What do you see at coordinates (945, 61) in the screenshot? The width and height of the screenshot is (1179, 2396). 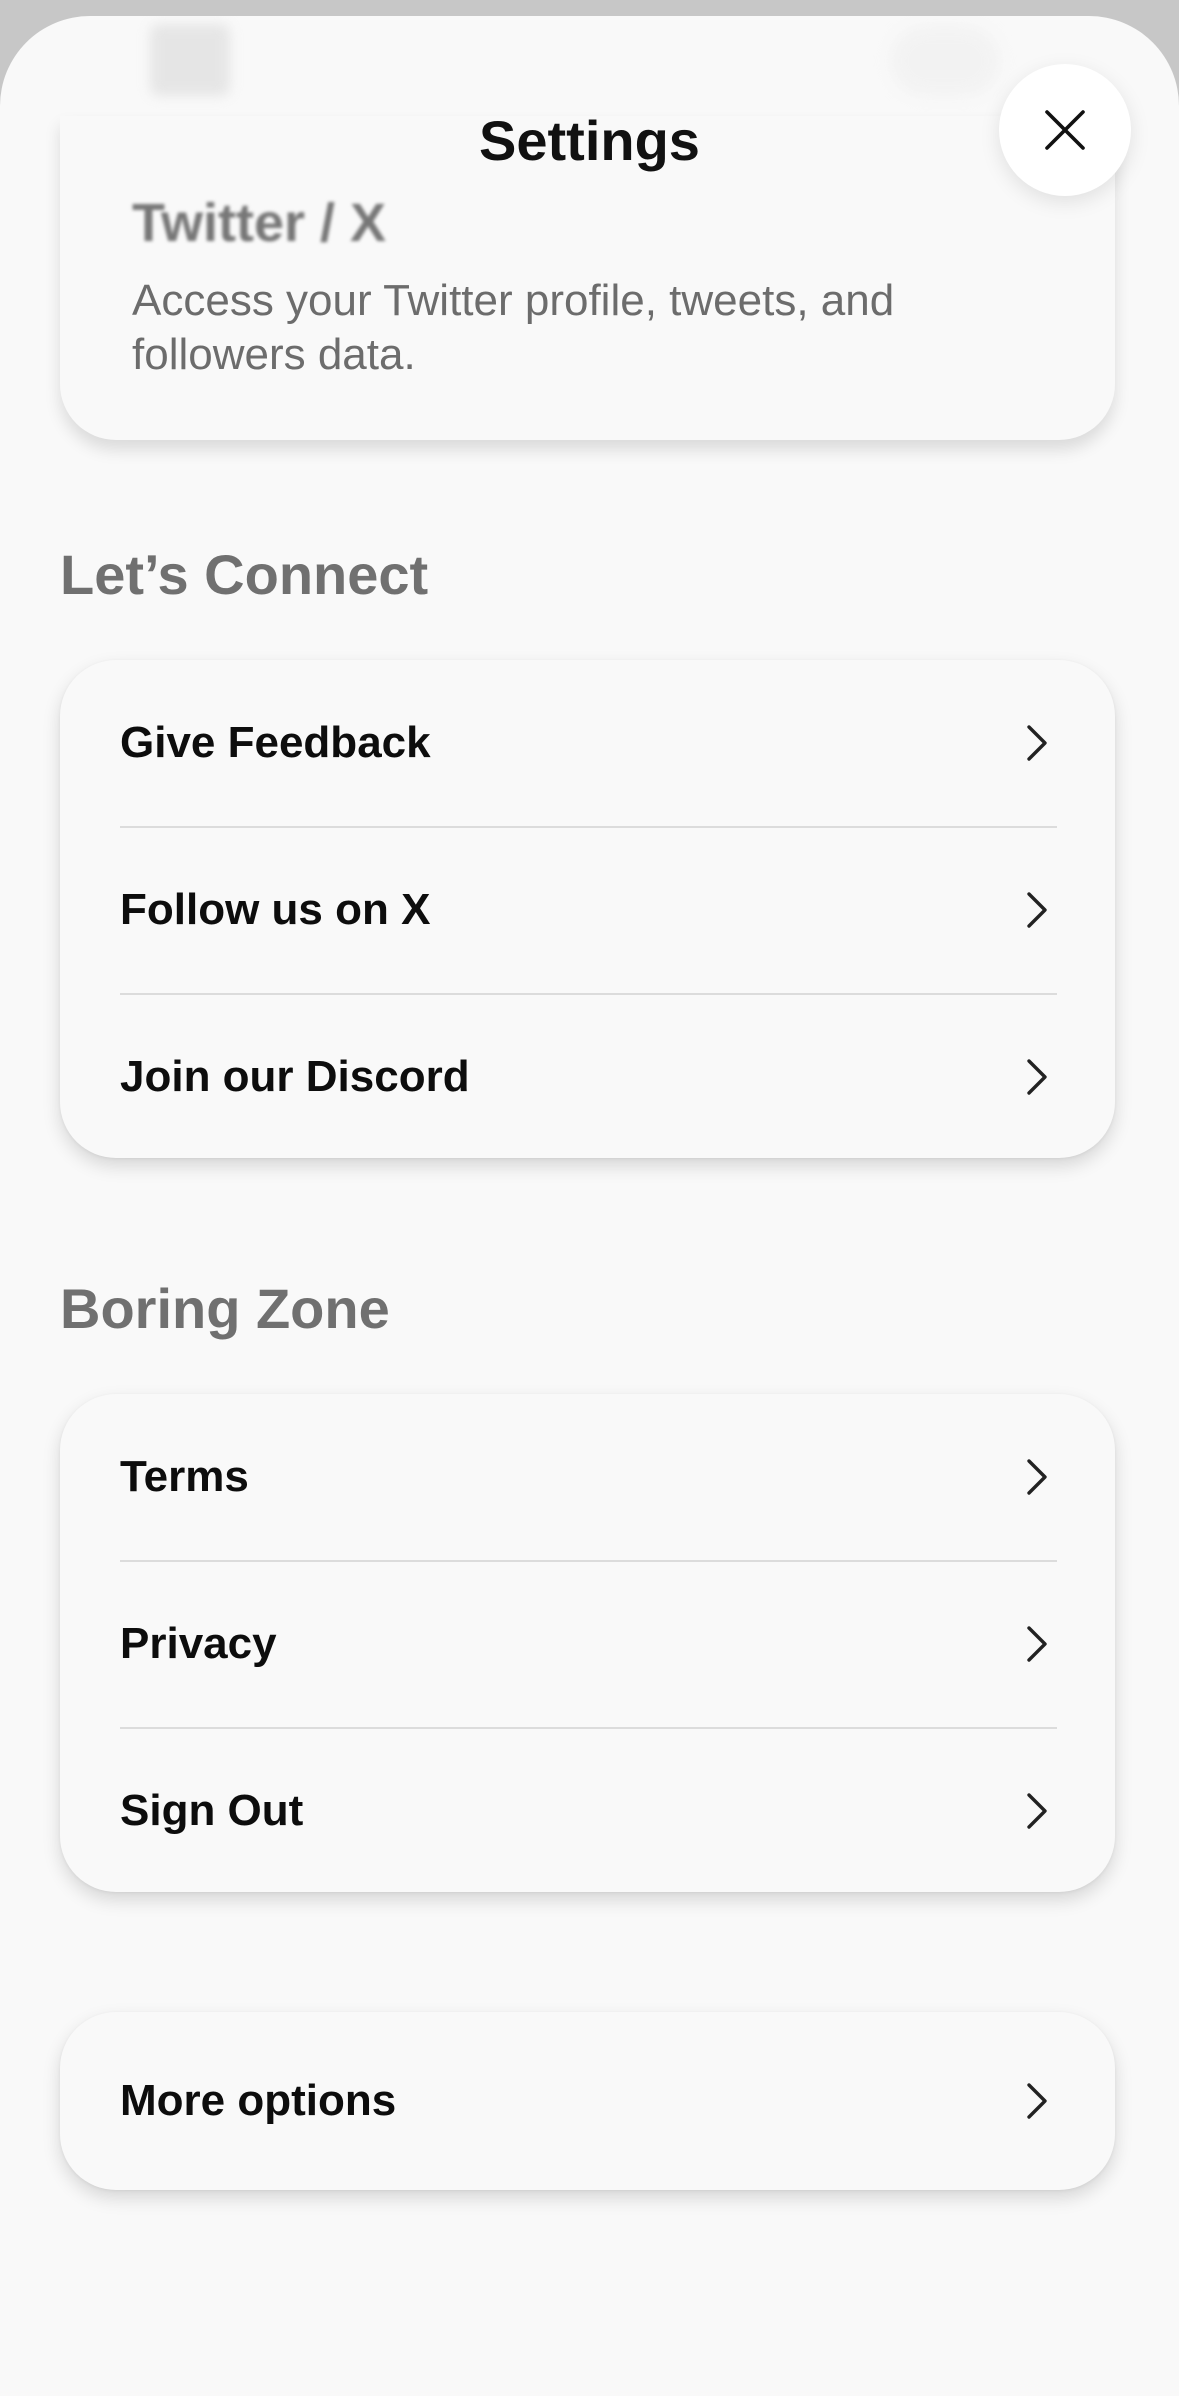 I see `blurred-header-element` at bounding box center [945, 61].